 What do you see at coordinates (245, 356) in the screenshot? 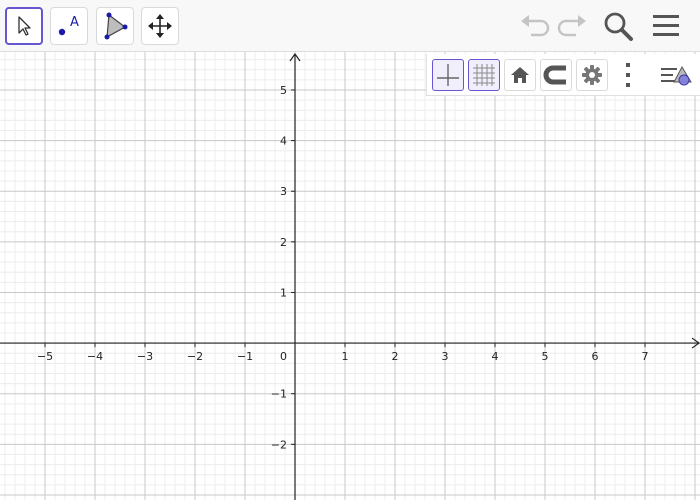
I see `x-tick-label: −1` at bounding box center [245, 356].